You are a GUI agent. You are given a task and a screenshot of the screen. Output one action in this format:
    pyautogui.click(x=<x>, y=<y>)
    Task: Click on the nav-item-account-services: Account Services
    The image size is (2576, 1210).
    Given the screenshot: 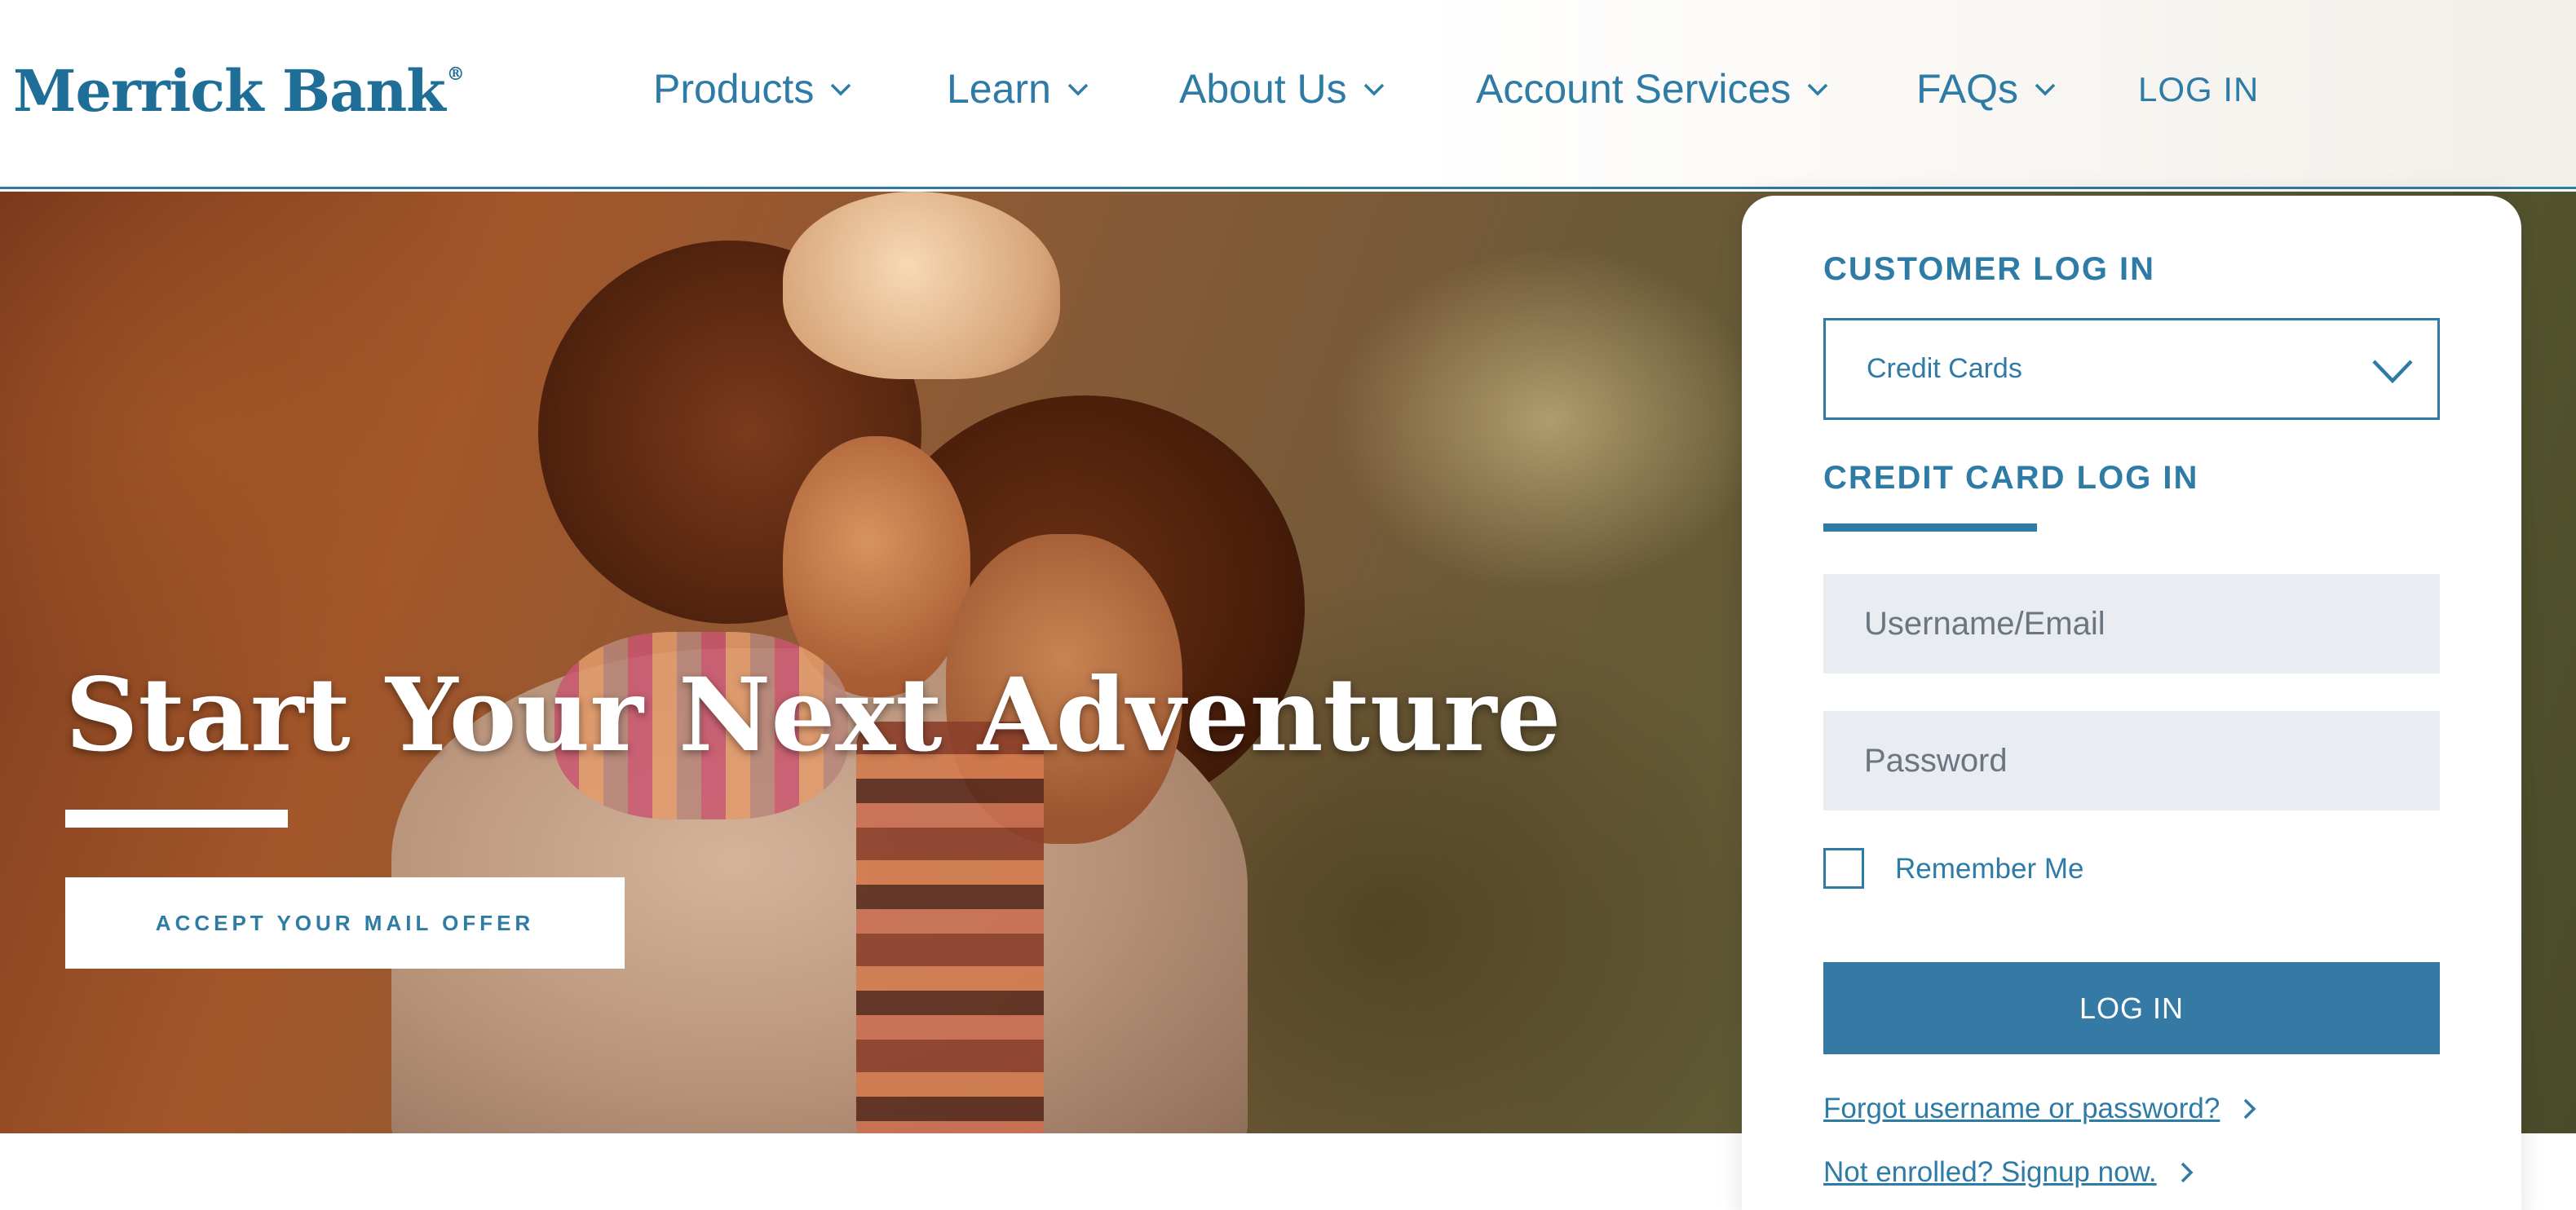 What is the action you would take?
    pyautogui.click(x=1653, y=89)
    